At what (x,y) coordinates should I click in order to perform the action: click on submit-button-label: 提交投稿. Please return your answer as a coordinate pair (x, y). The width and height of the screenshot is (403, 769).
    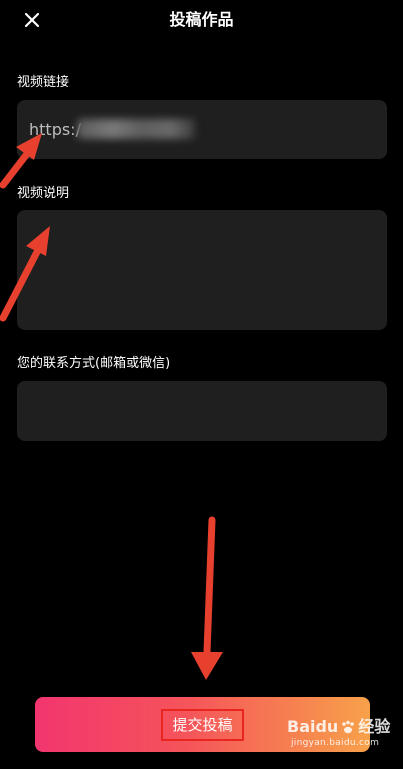
    Looking at the image, I should click on (202, 724).